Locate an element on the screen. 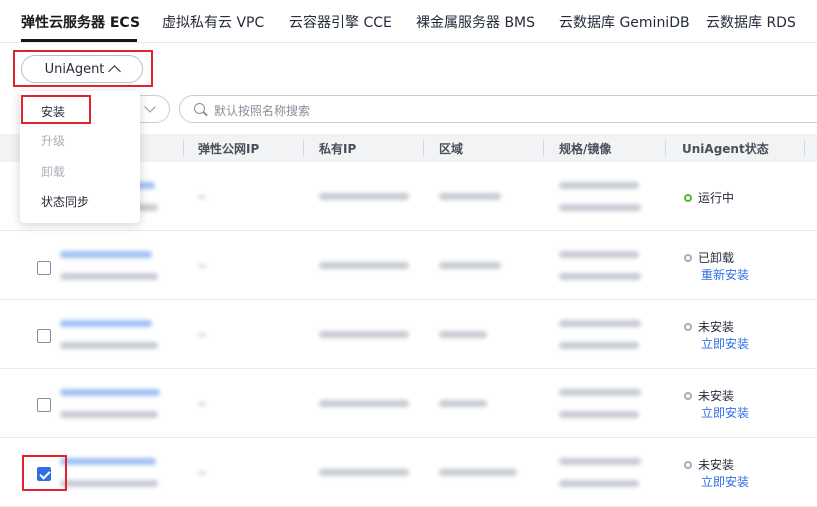  tab-bms: 裸金属服务器 BMS is located at coordinates (475, 22).